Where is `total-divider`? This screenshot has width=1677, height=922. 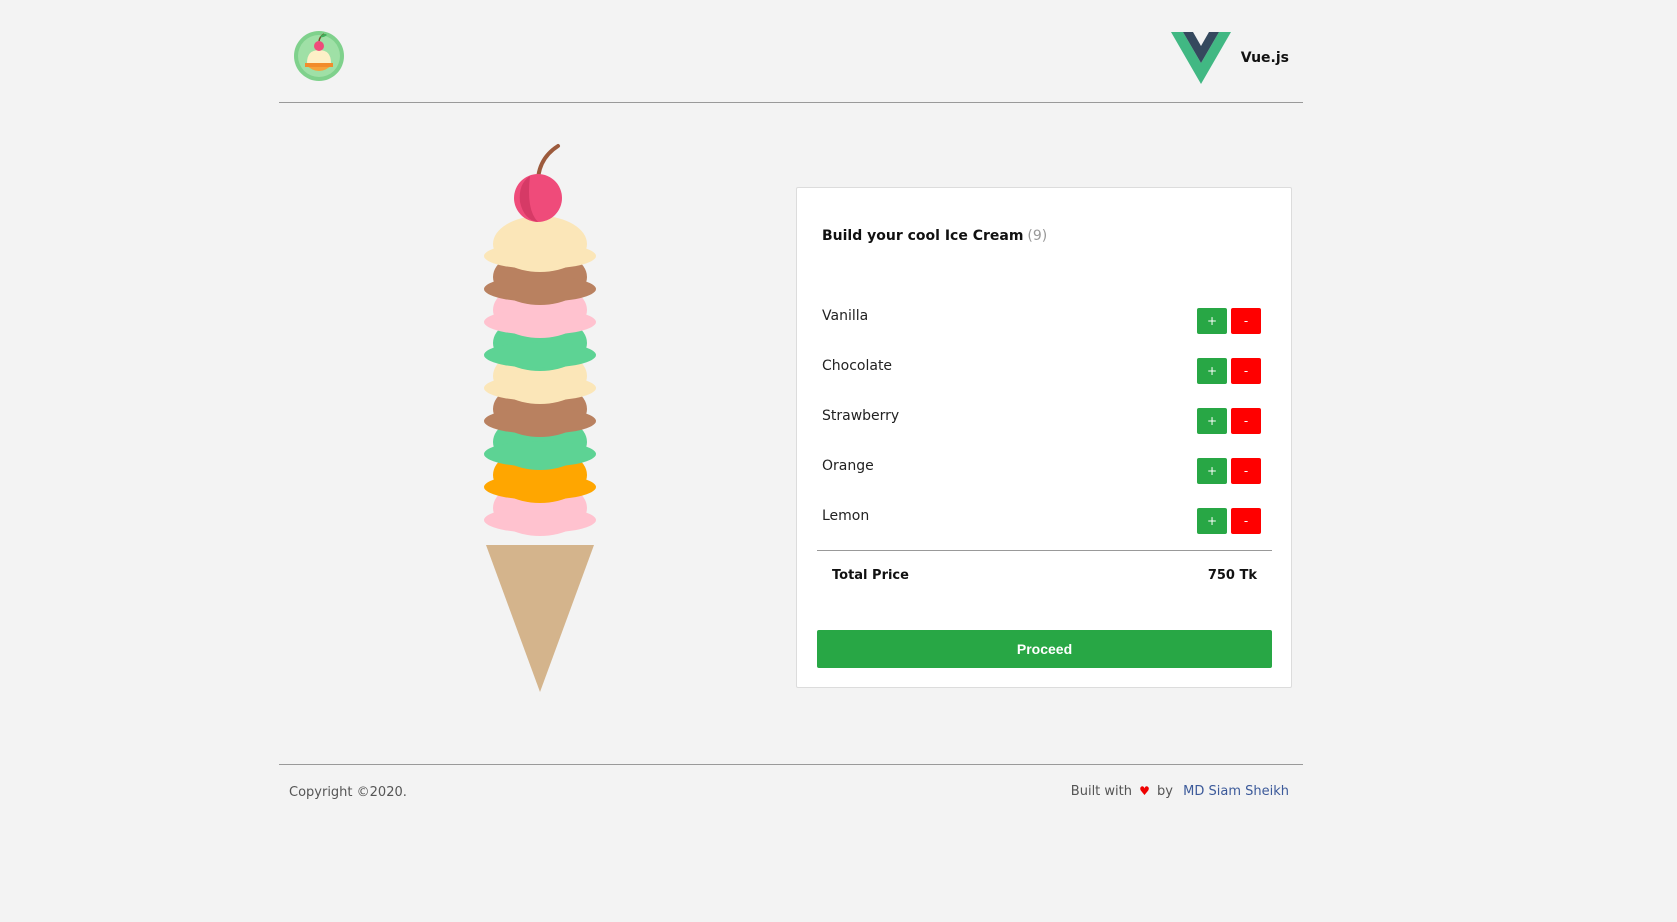 total-divider is located at coordinates (1044, 550).